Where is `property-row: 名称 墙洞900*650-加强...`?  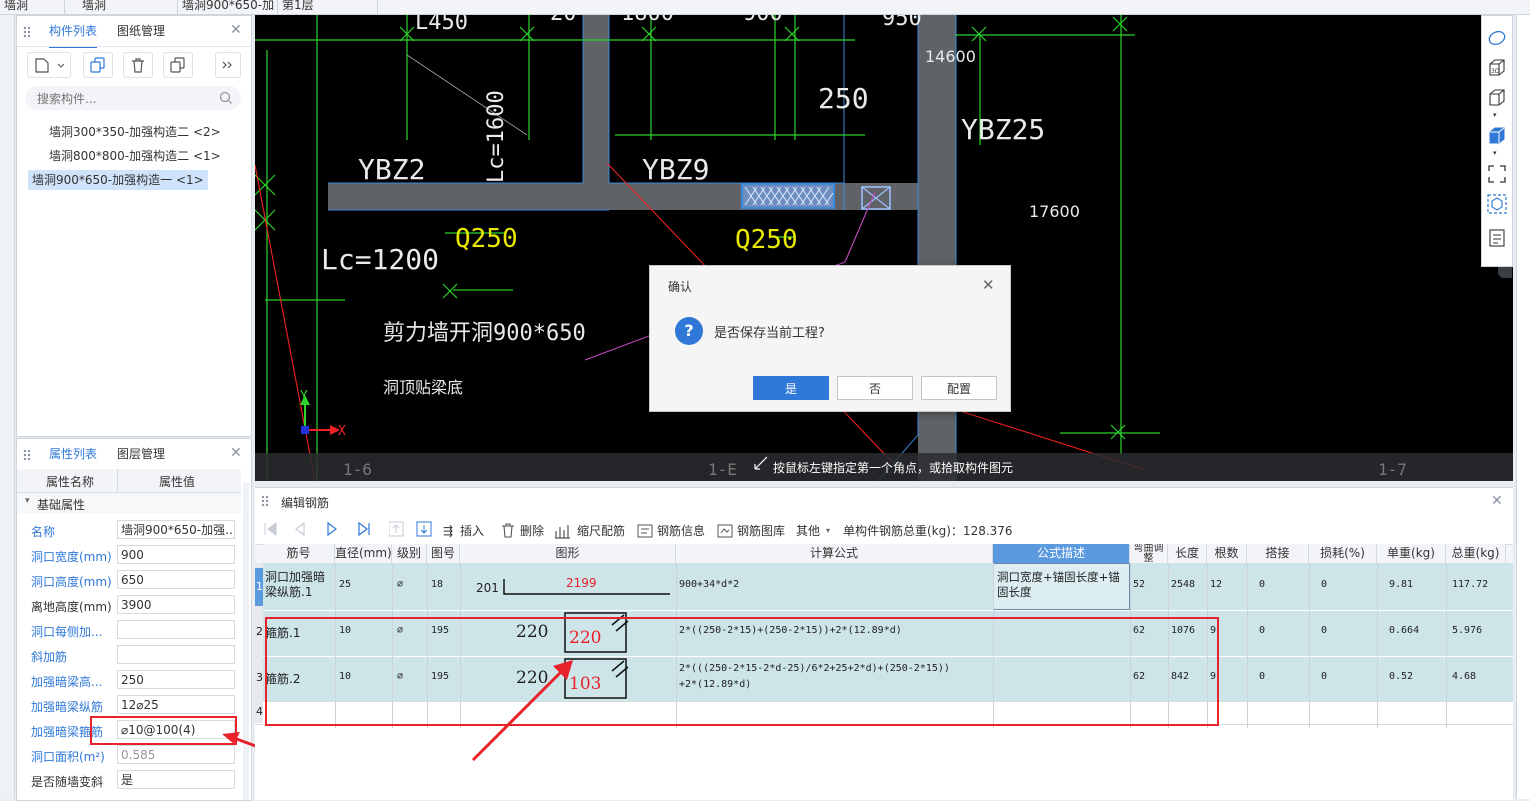 property-row: 名称 墙洞900*650-加强... is located at coordinates (132, 530).